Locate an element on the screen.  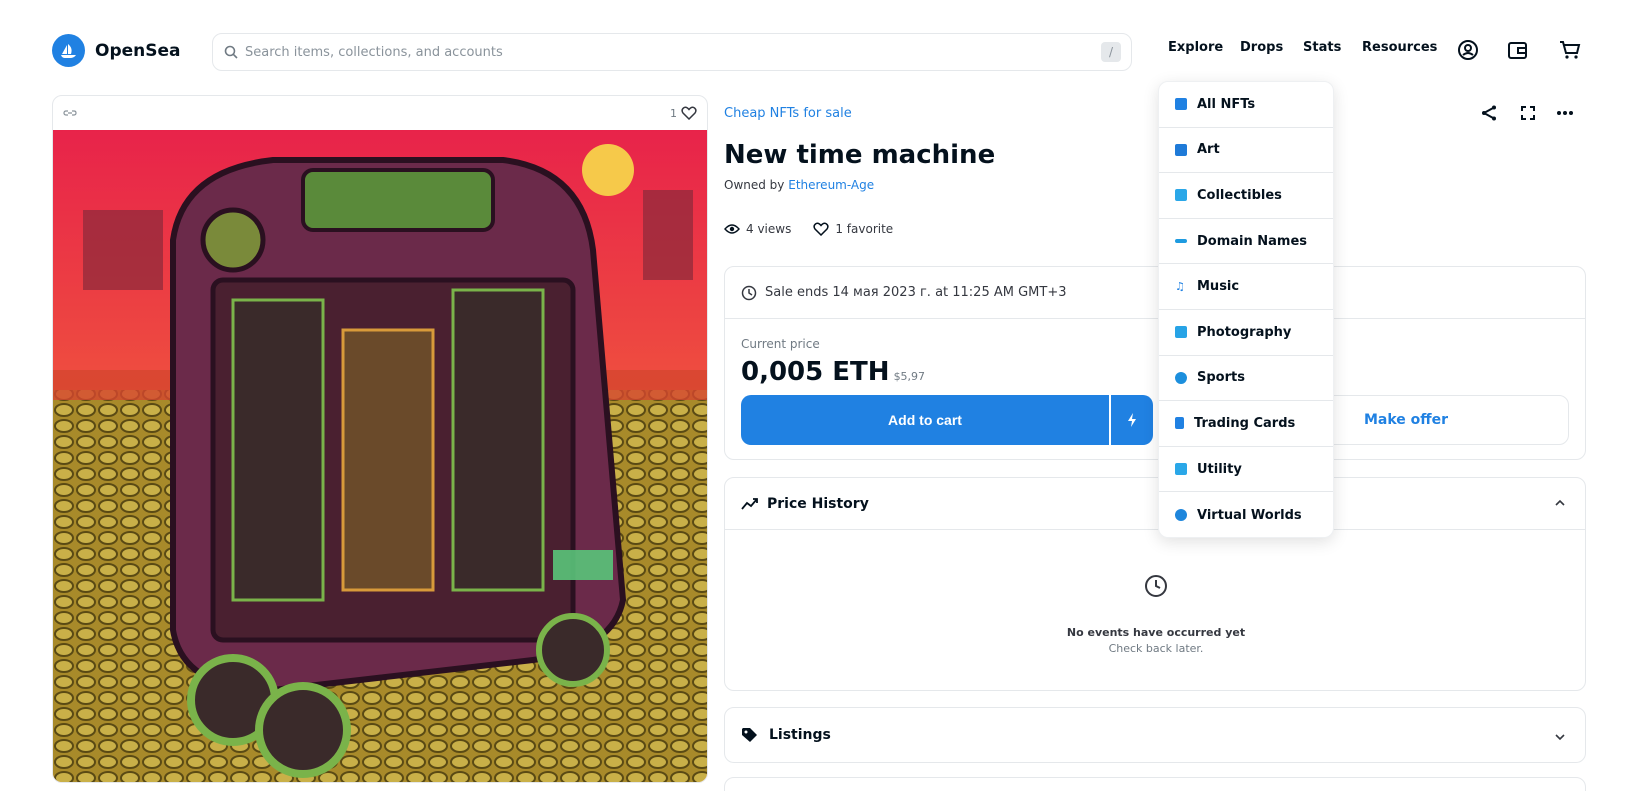
menu-item-utility: Utility is located at coordinates (1246, 470).